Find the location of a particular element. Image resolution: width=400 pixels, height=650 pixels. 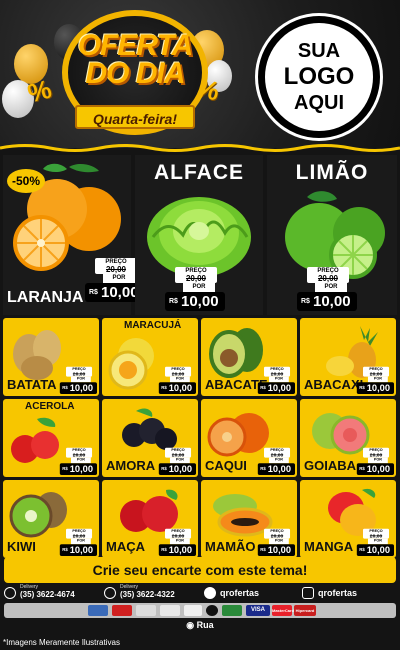

passion-fruit-image is located at coordinates (131, 364).